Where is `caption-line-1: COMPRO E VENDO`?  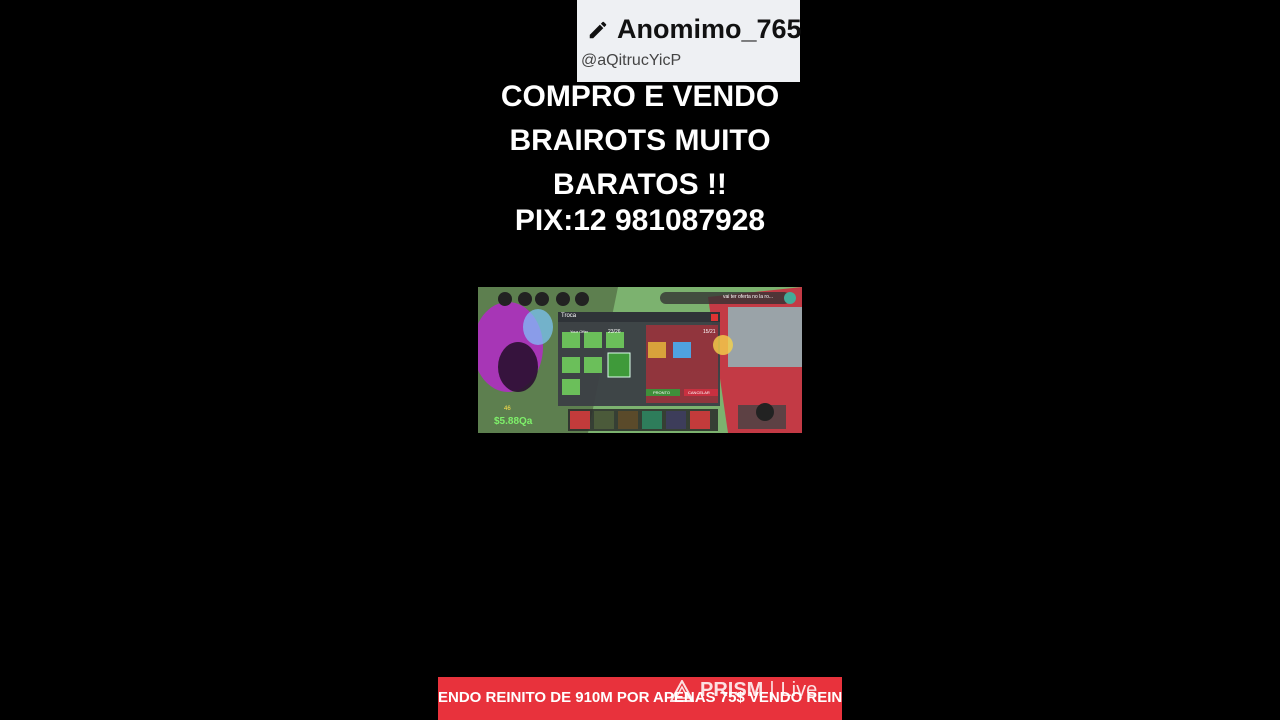 caption-line-1: COMPRO E VENDO is located at coordinates (640, 96).